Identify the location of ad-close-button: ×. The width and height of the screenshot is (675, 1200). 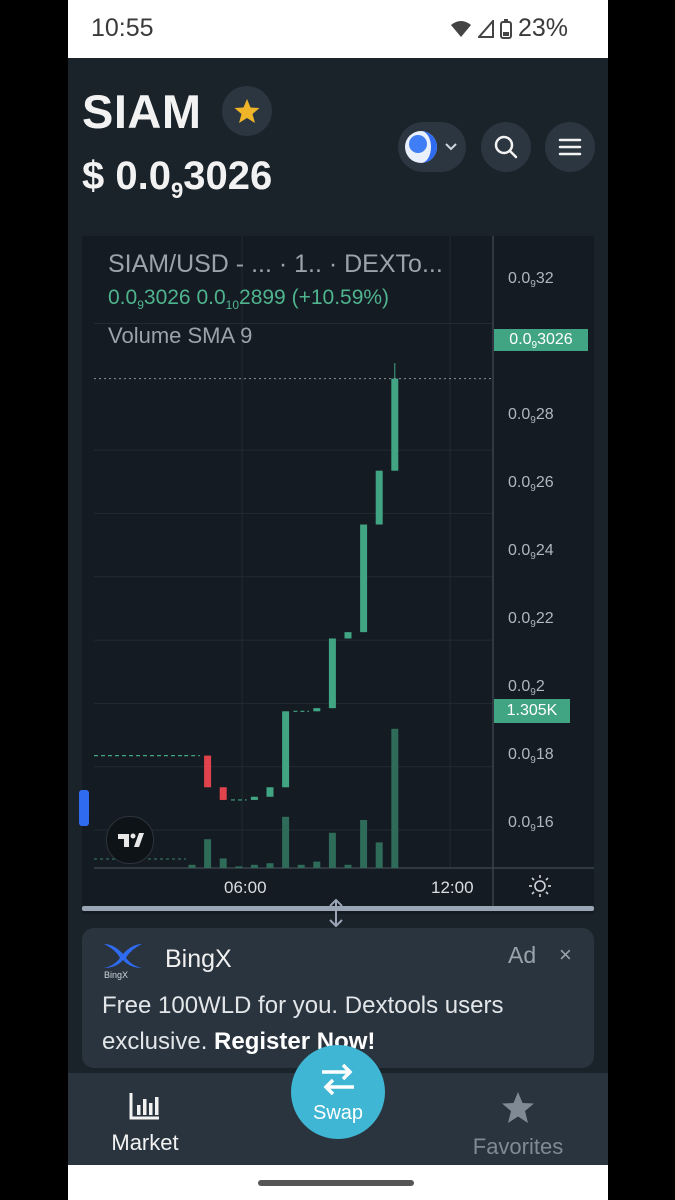
(565, 955).